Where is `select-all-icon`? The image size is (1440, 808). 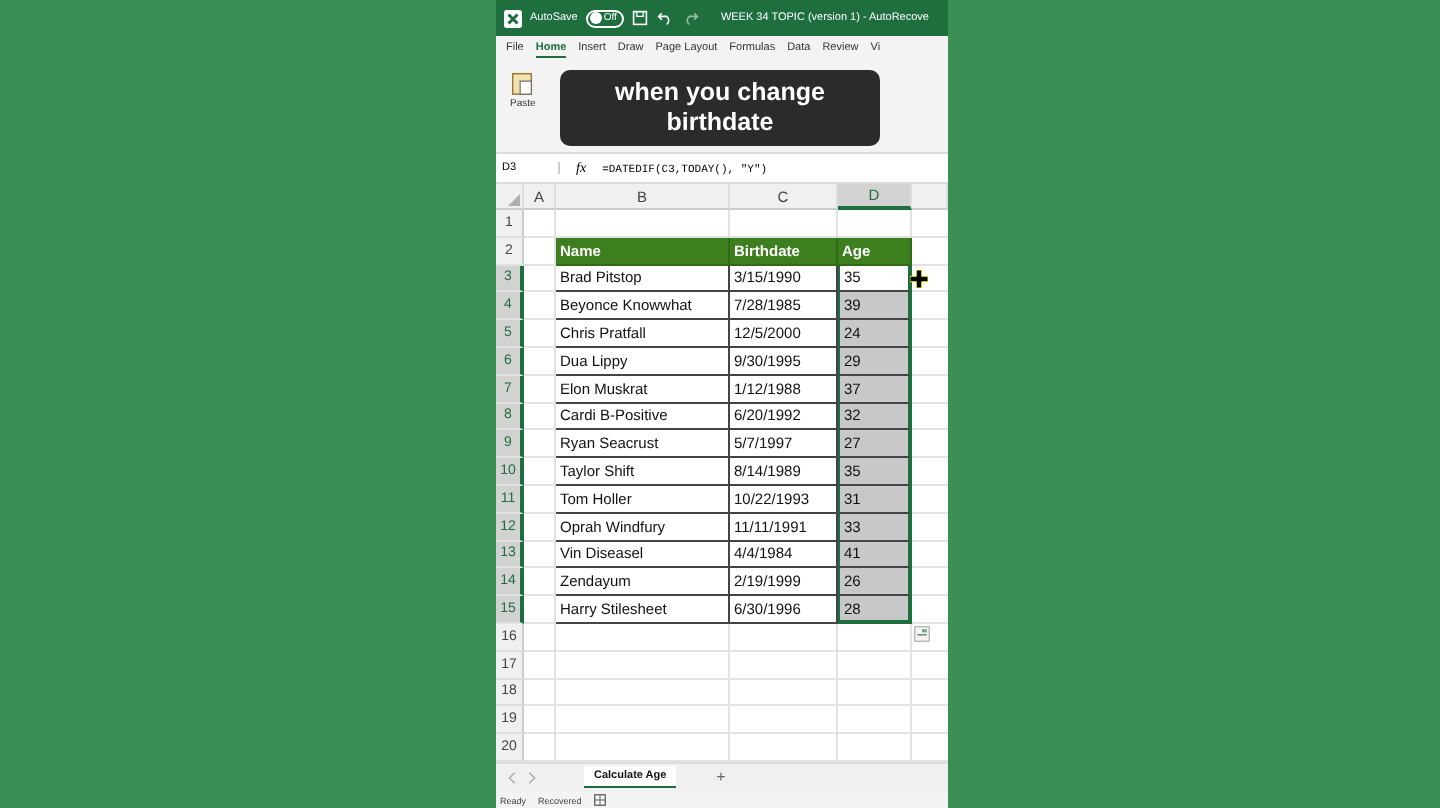
select-all-icon is located at coordinates (514, 200).